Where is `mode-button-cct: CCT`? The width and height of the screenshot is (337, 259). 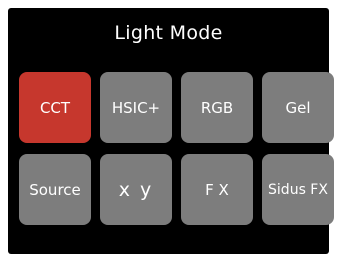
mode-button-cct: CCT is located at coordinates (55, 107).